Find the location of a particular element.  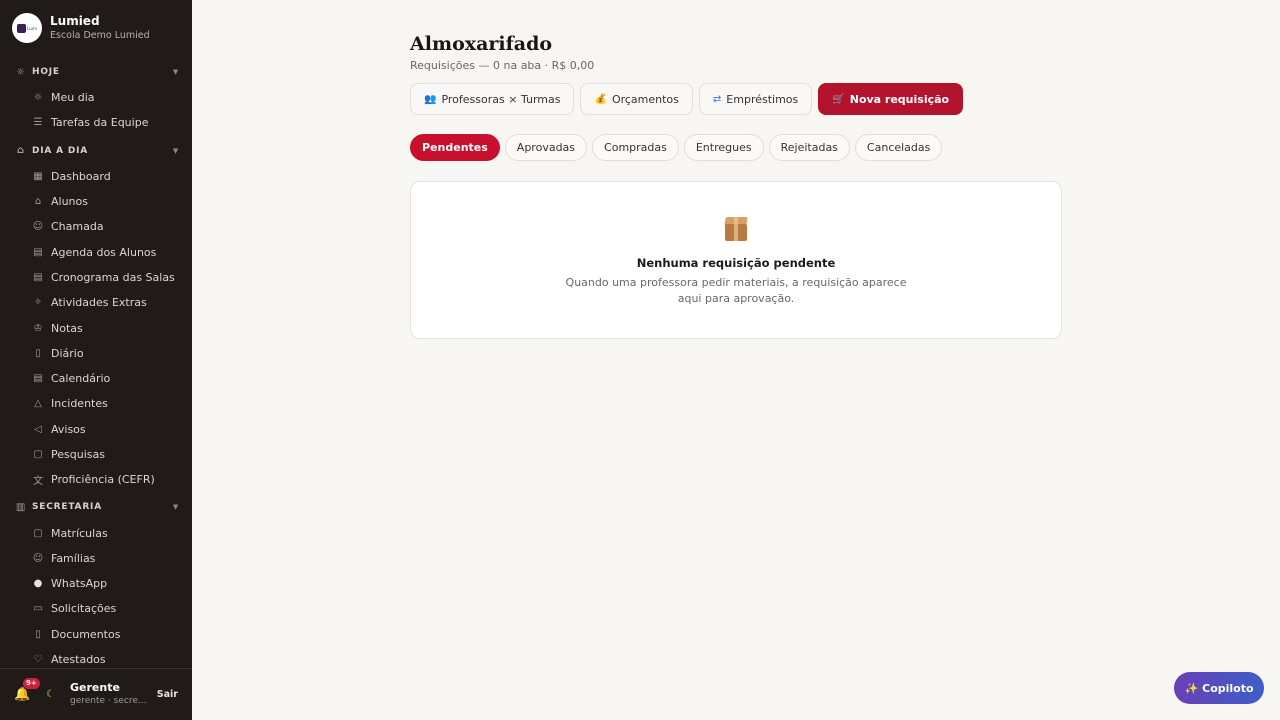

sidebar-item-notas: ♔ Notas is located at coordinates (96, 327).